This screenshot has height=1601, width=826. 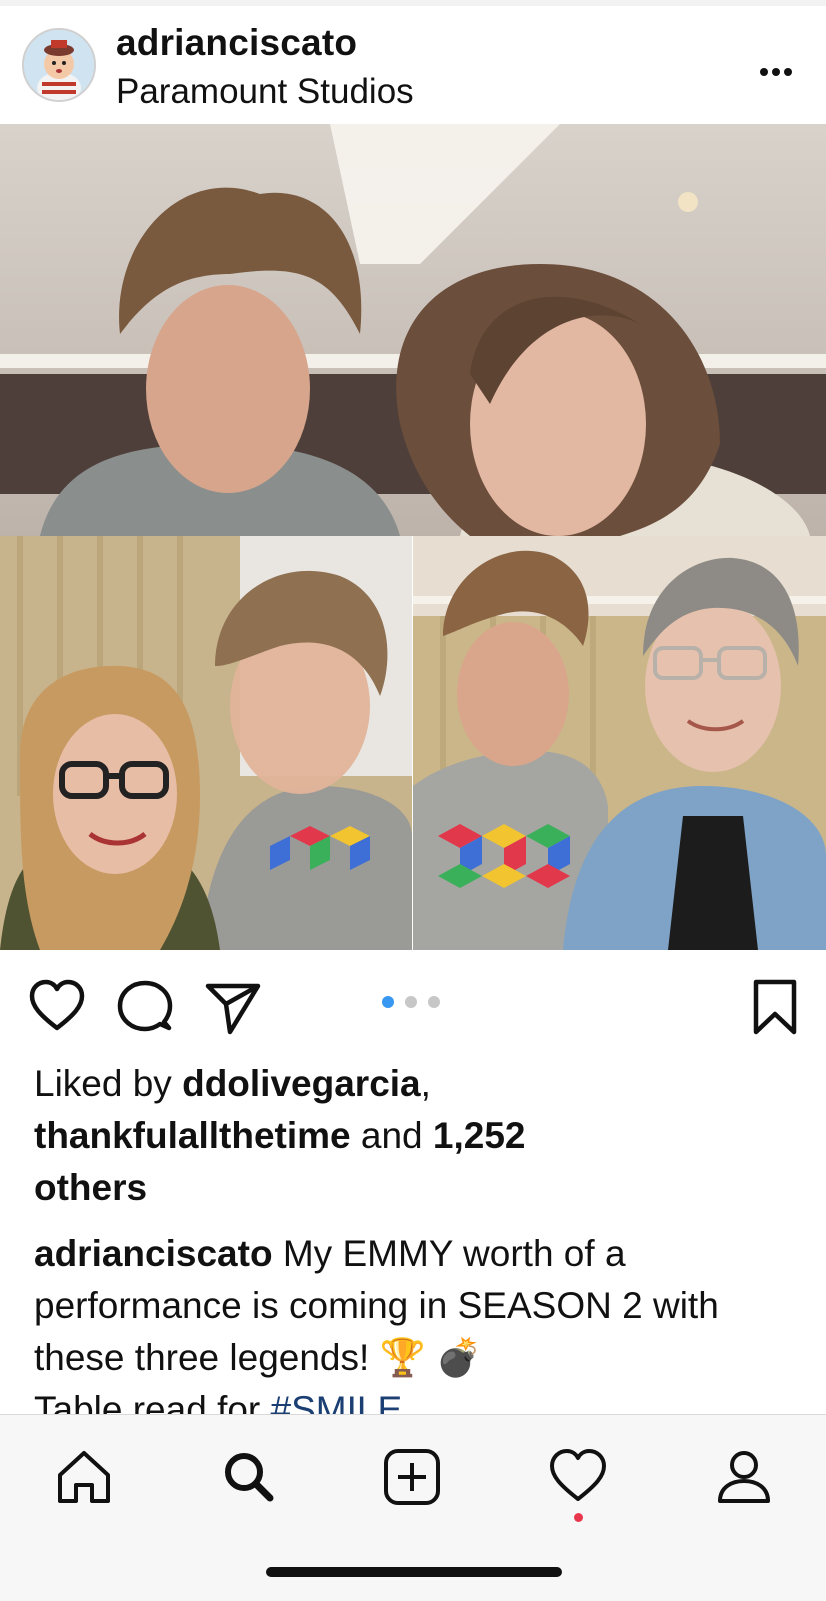 I want to click on search-icon, so click(x=248, y=1477).